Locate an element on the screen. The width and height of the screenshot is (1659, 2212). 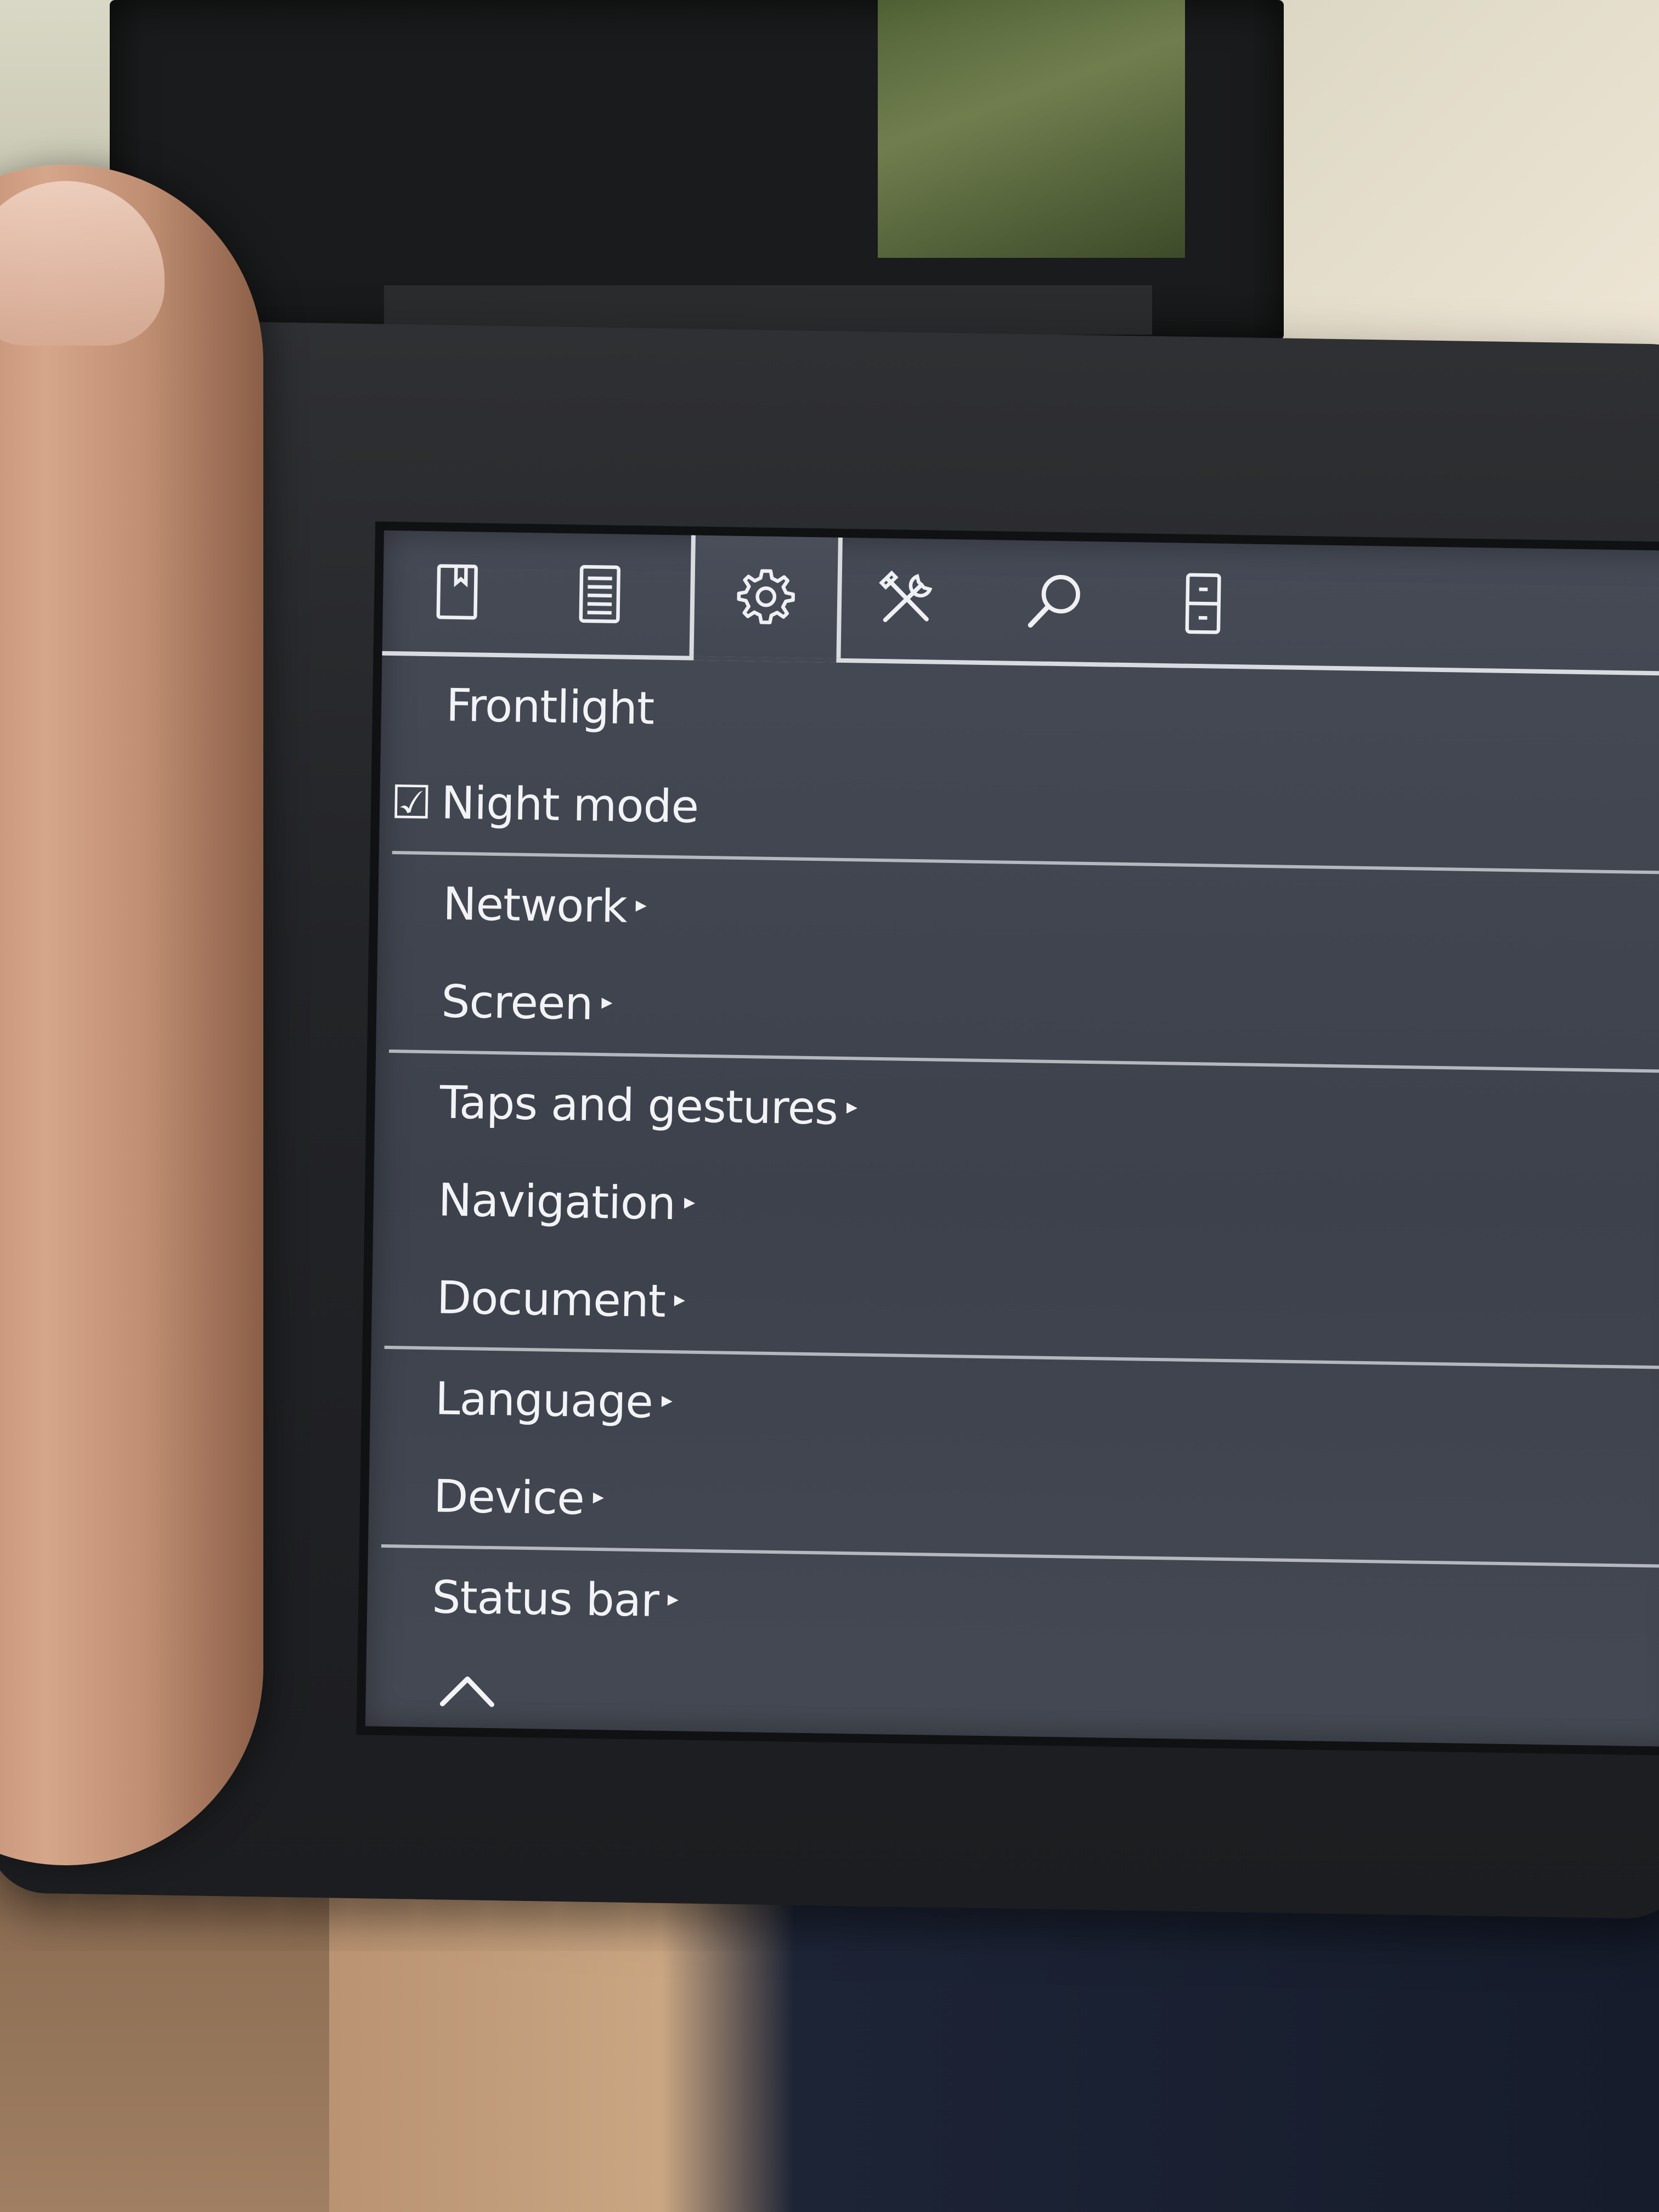
document-list-icon is located at coordinates (599, 594).